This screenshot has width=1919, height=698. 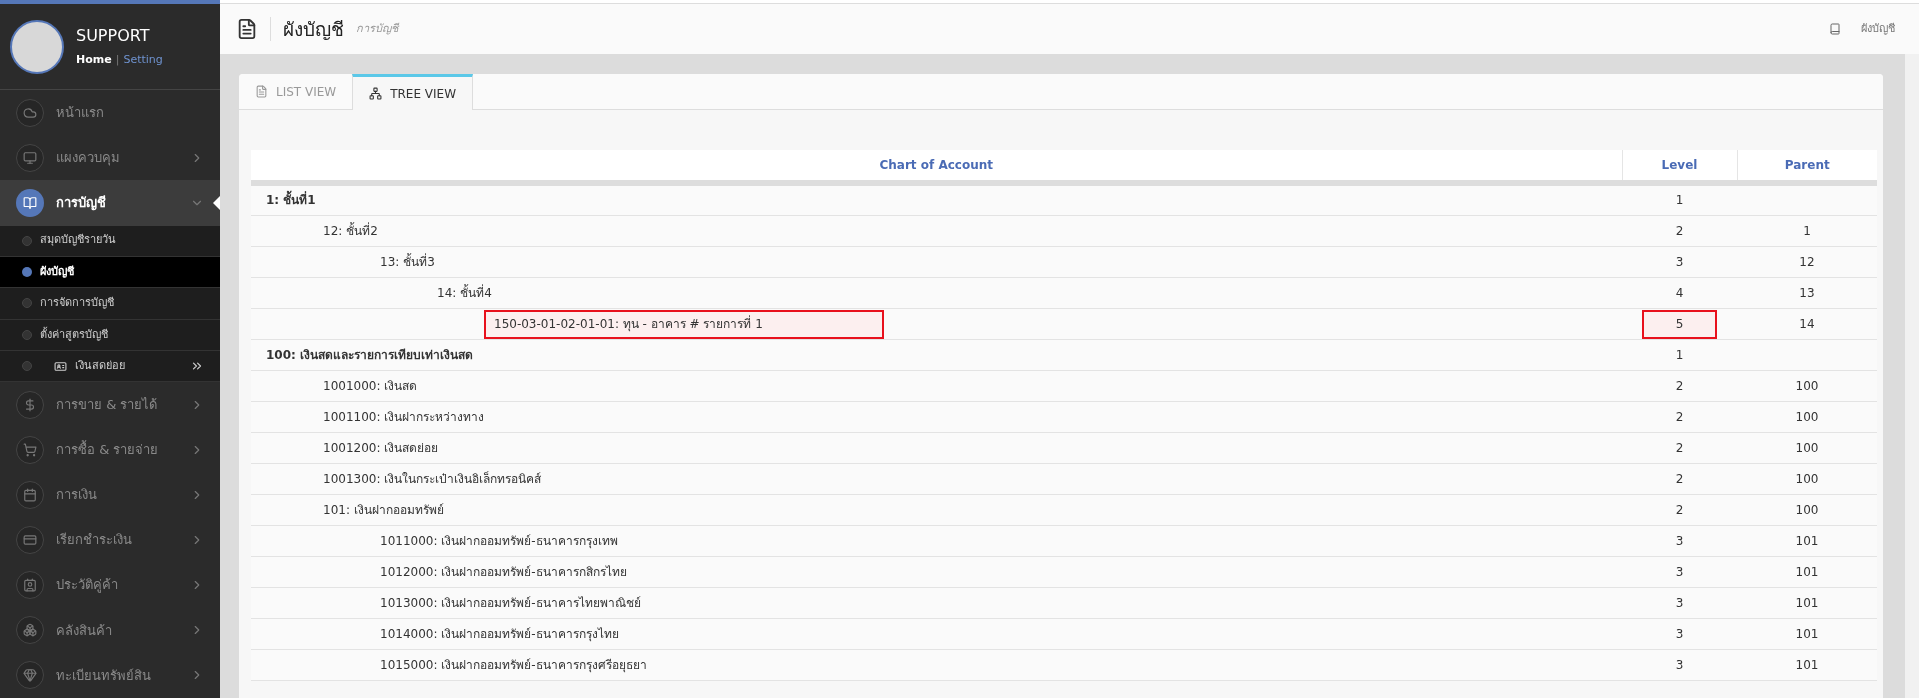 What do you see at coordinates (100, 365) in the screenshot?
I see `submenu-label: เงินสดย่อย` at bounding box center [100, 365].